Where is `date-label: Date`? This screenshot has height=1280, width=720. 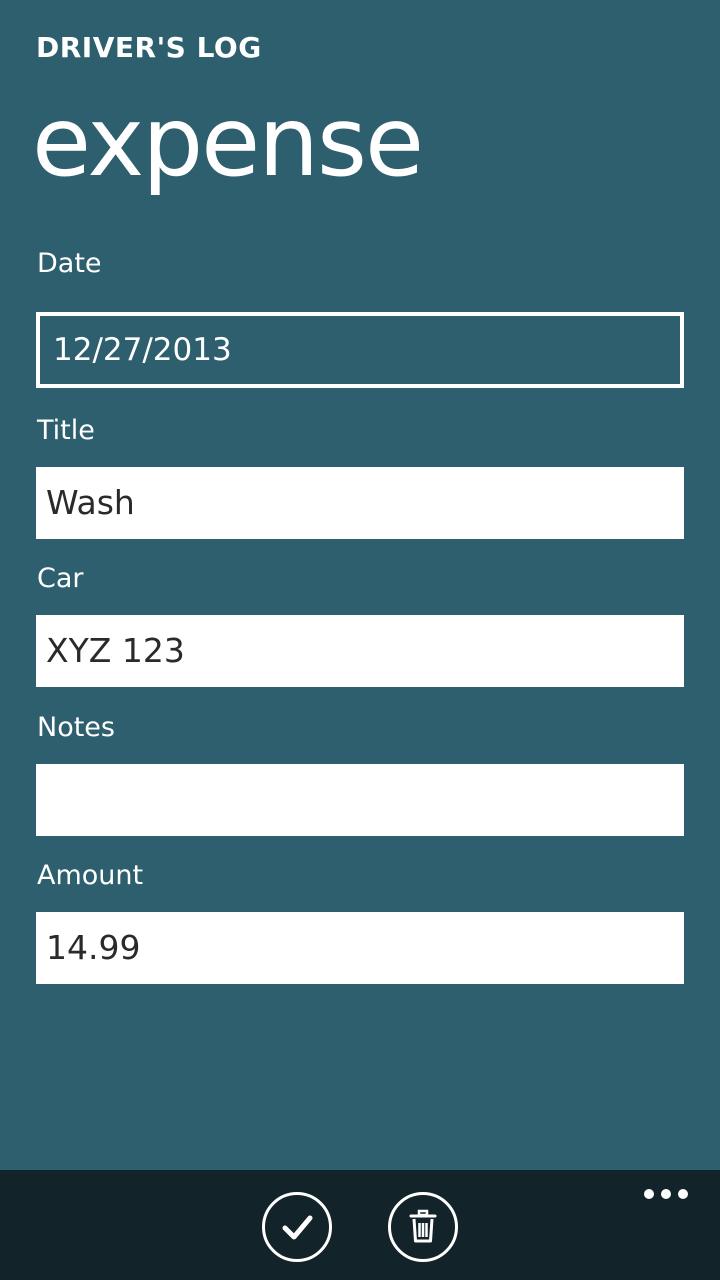
date-label: Date is located at coordinates (69, 263).